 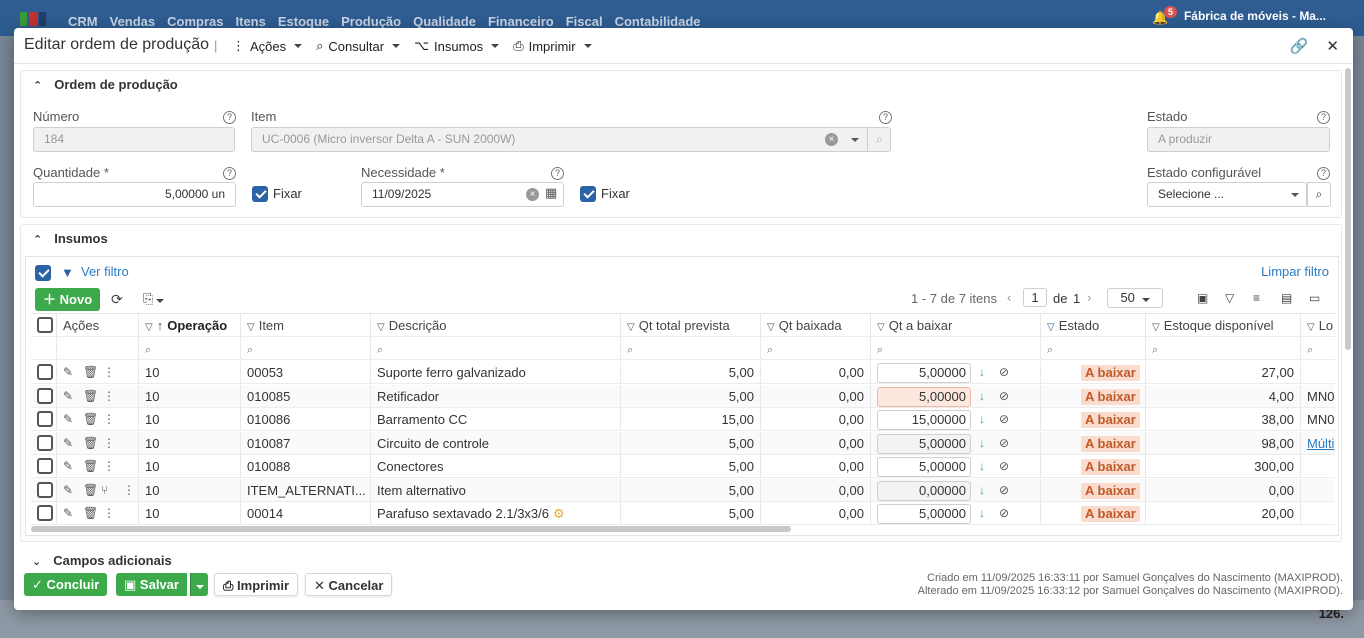 What do you see at coordinates (831, 139) in the screenshot?
I see `clear-icon: ×` at bounding box center [831, 139].